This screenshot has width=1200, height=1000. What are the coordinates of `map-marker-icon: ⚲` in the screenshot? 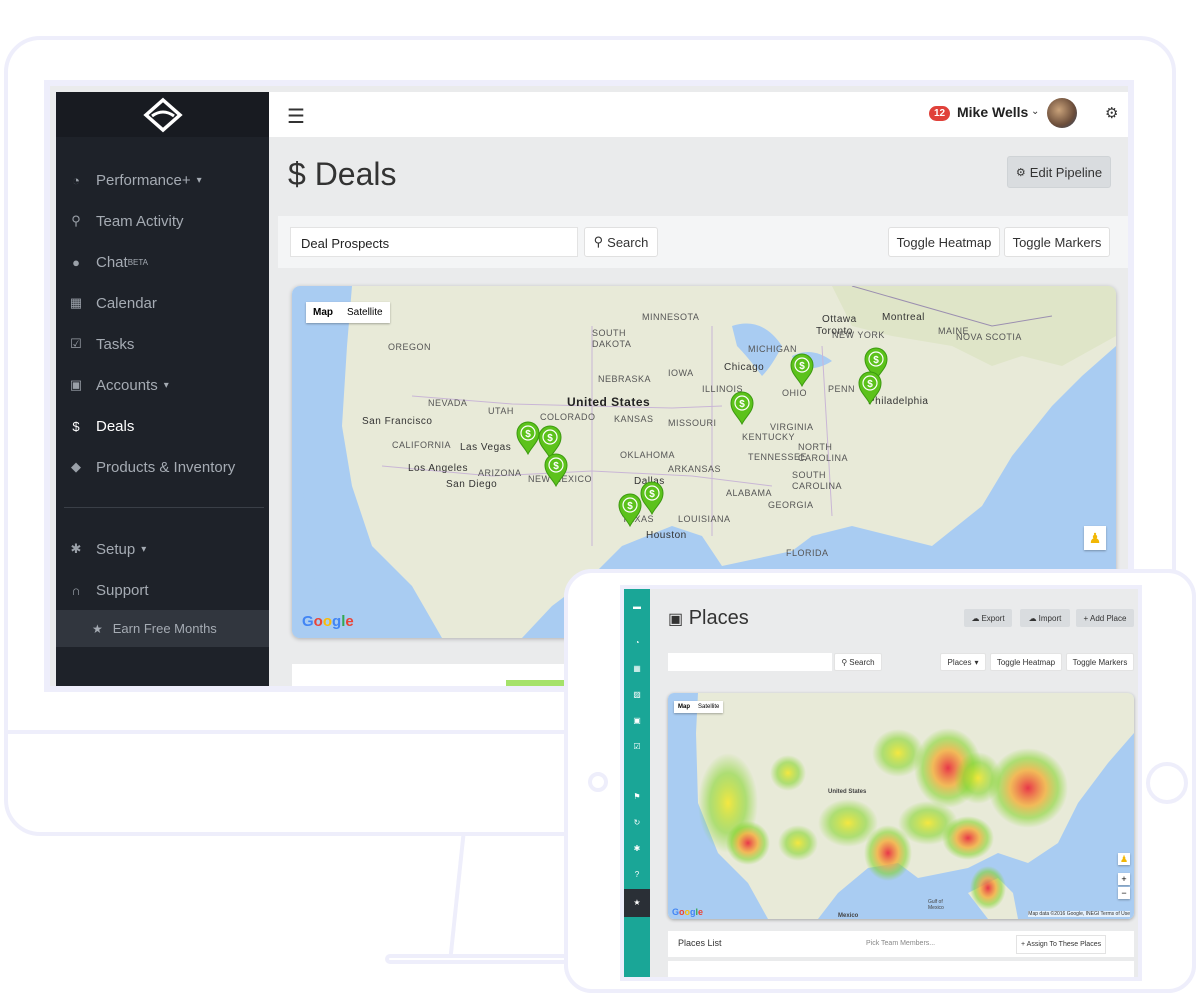 It's located at (76, 220).